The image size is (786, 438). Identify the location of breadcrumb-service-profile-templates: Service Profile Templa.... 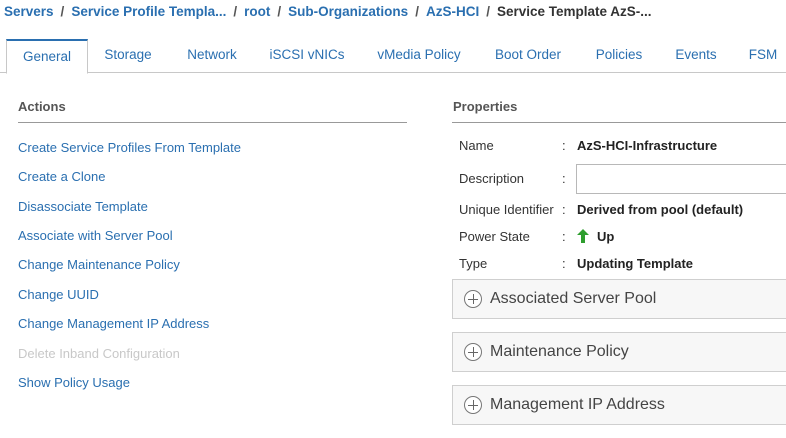
(148, 11).